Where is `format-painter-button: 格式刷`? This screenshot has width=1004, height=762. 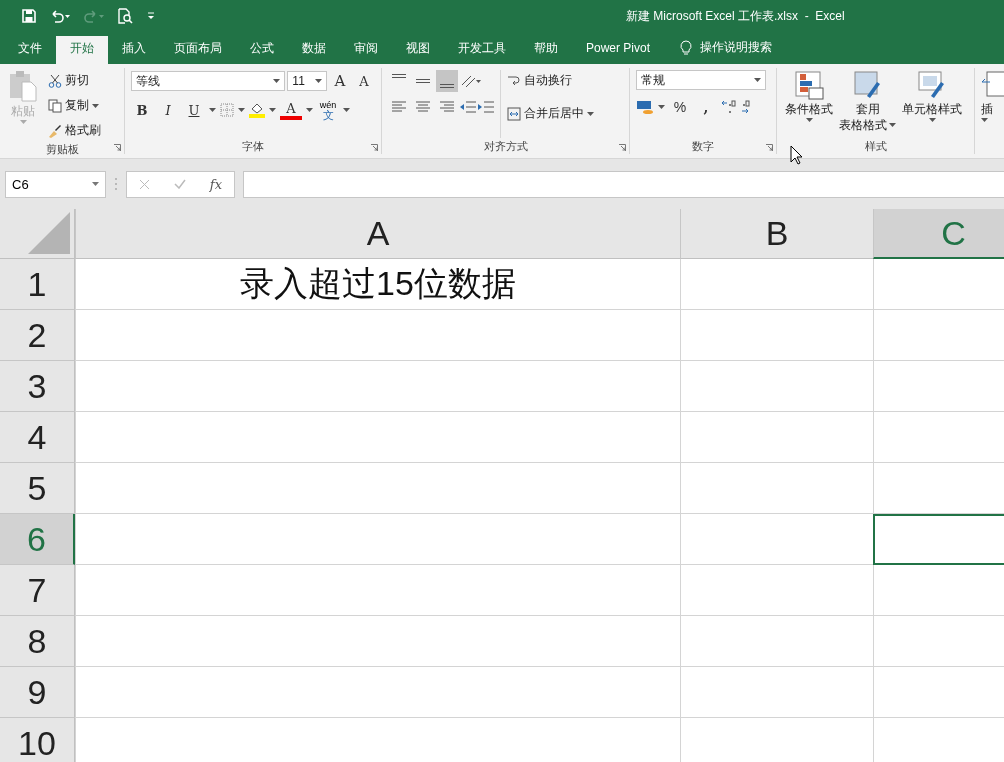 format-painter-button: 格式刷 is located at coordinates (74, 130).